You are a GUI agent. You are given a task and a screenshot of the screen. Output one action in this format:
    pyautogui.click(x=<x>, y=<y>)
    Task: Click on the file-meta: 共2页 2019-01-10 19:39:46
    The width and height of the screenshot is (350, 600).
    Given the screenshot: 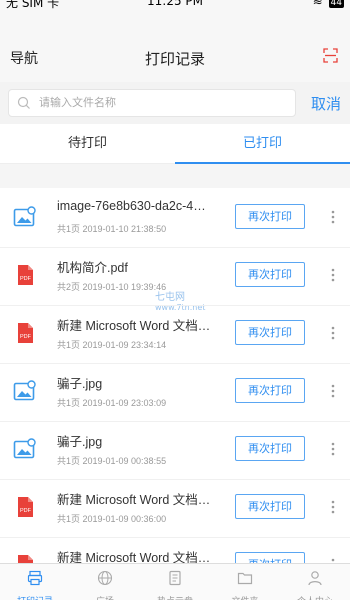 What is the action you would take?
    pyautogui.click(x=112, y=287)
    